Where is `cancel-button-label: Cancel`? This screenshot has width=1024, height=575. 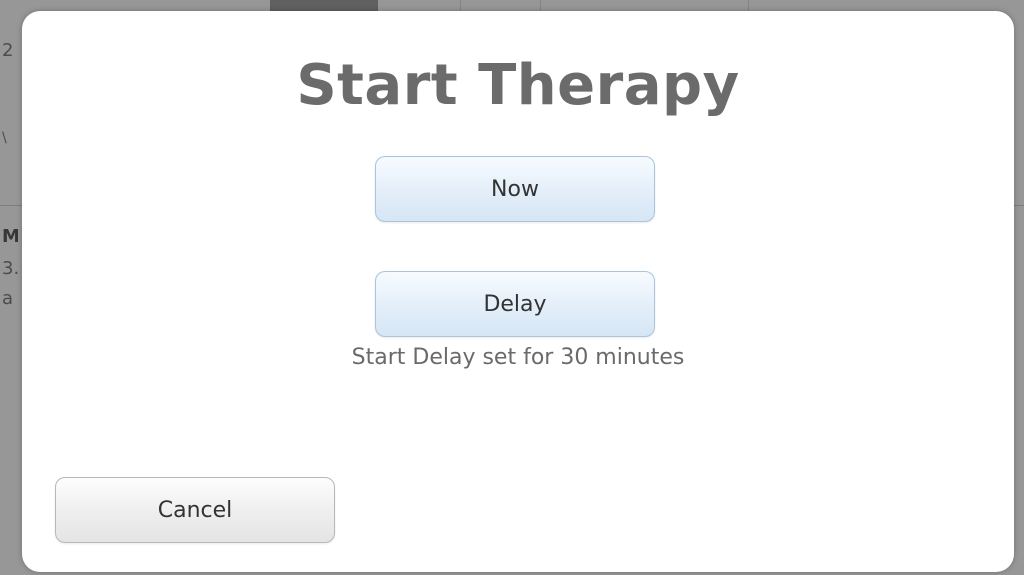
cancel-button-label: Cancel is located at coordinates (195, 510).